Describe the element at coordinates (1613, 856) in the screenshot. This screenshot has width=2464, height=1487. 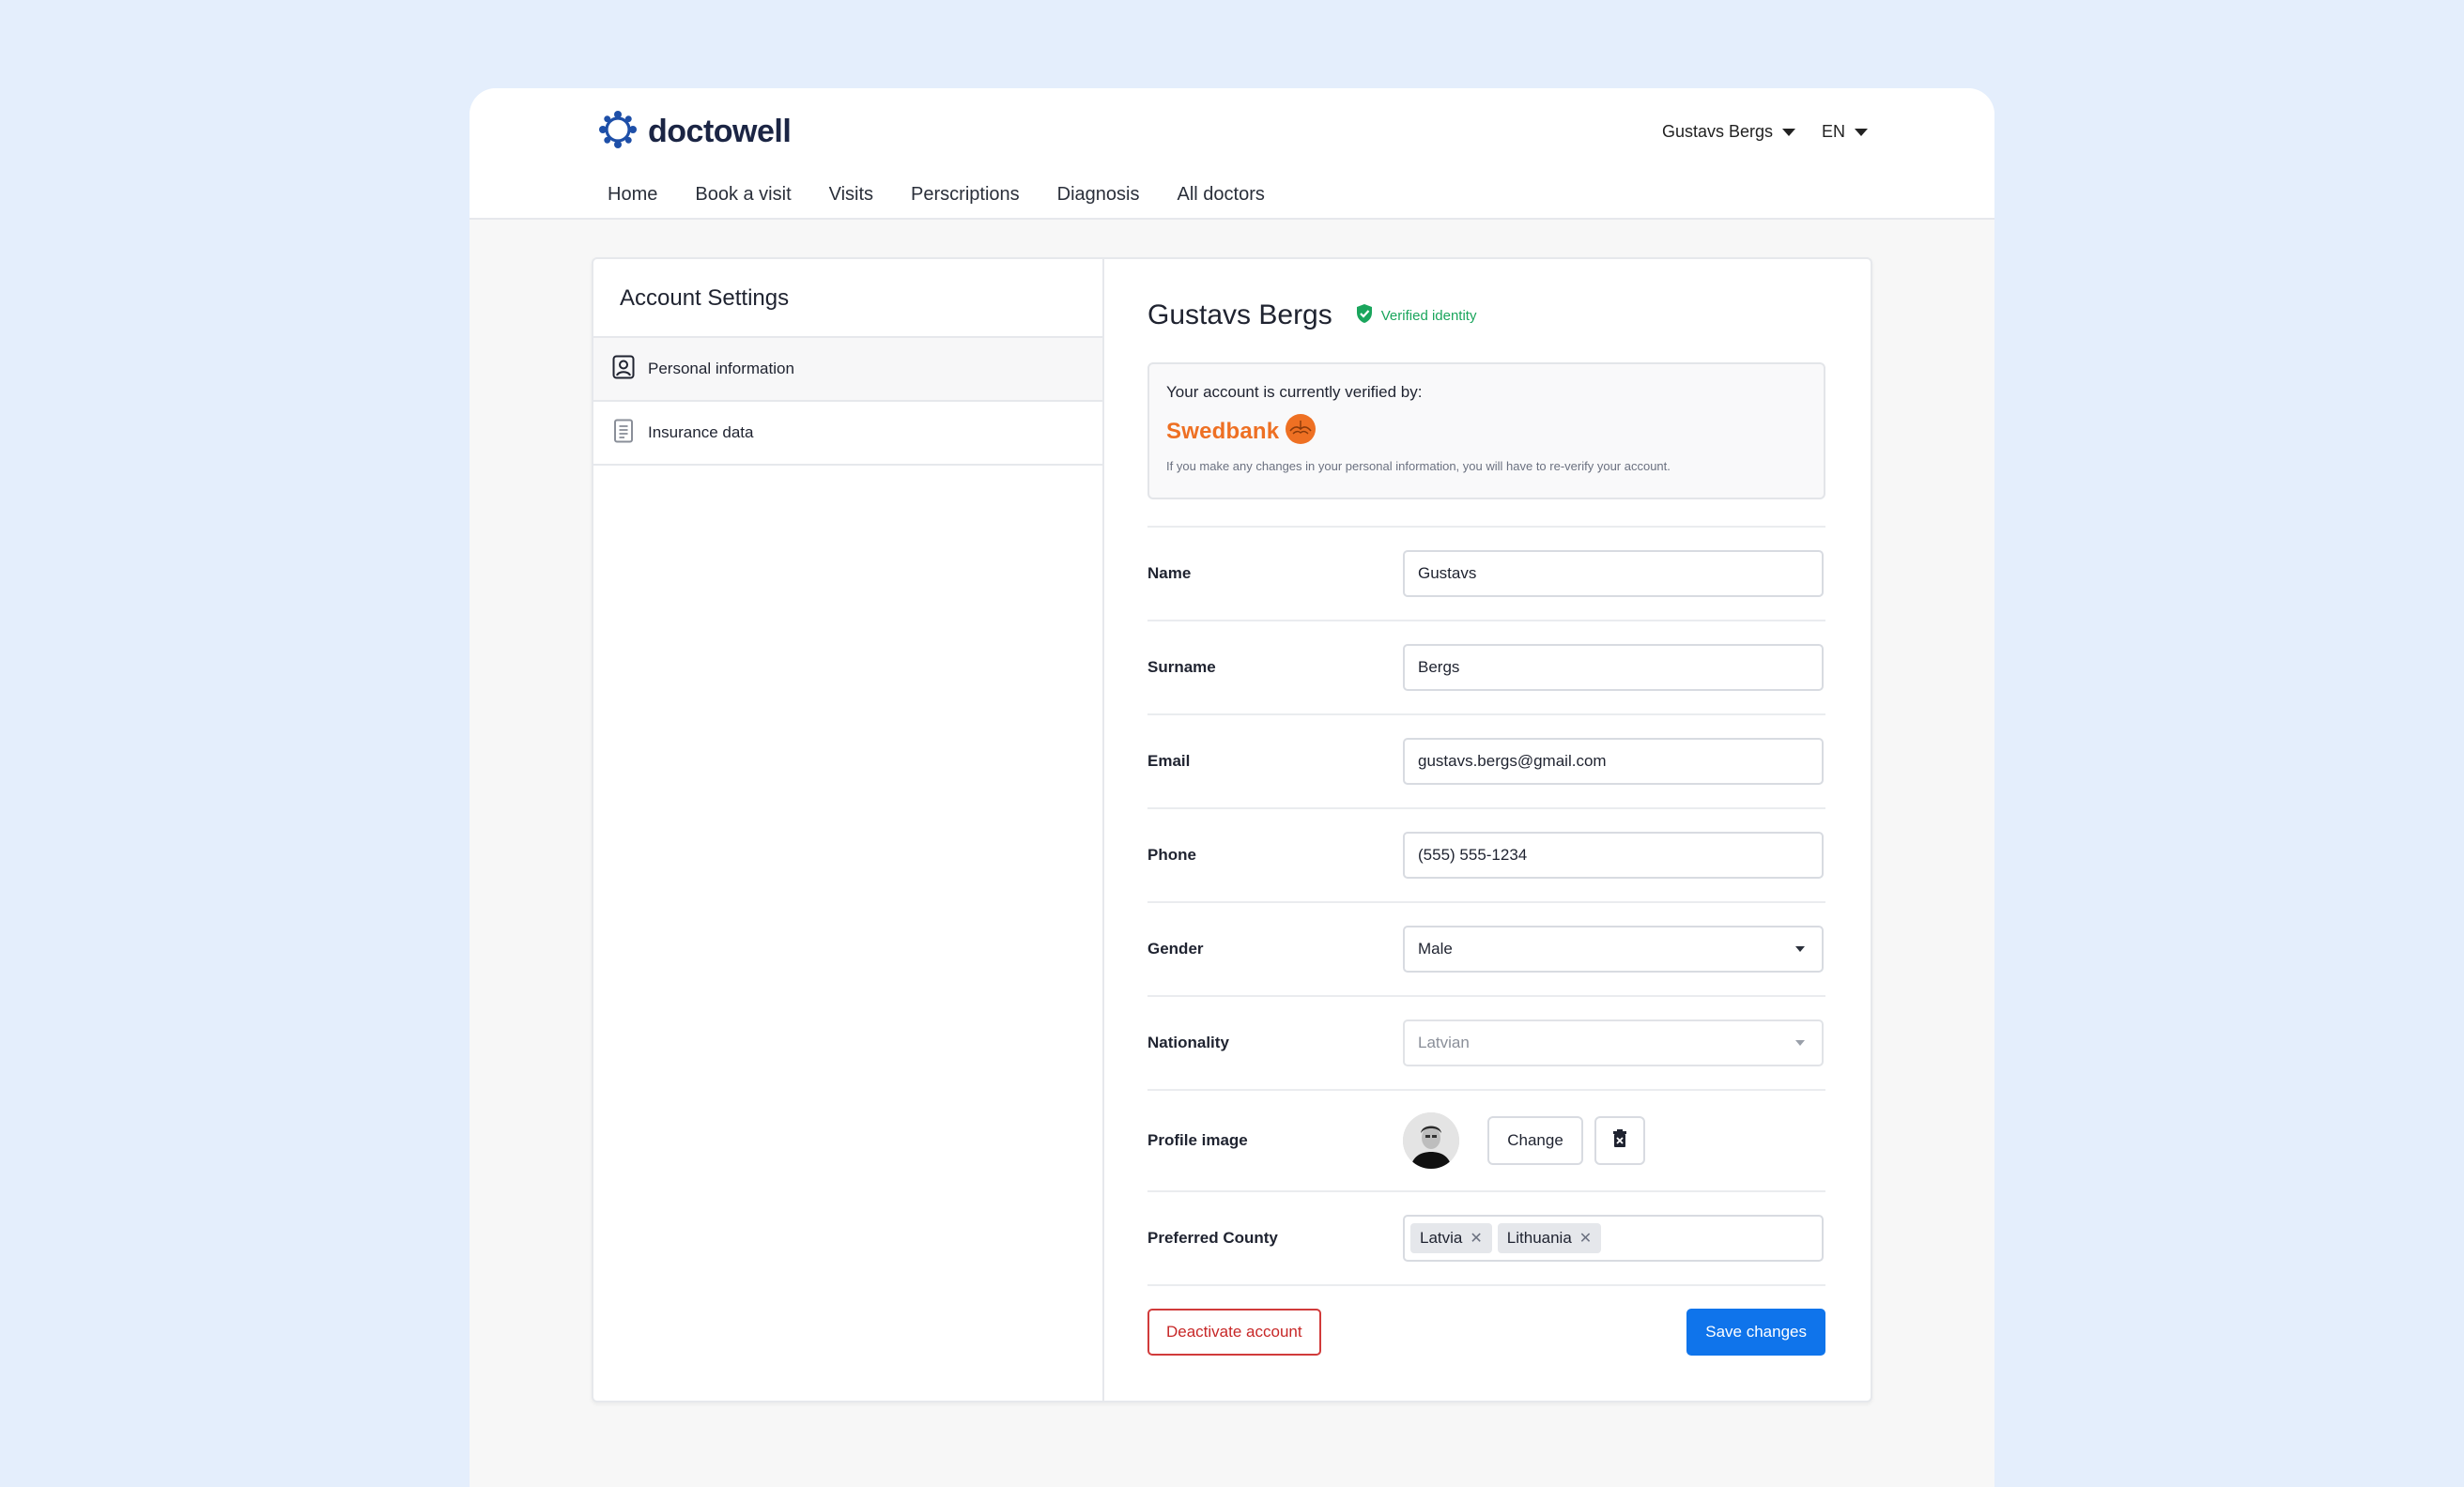
I see `phone-input: (555) 555-1234` at that location.